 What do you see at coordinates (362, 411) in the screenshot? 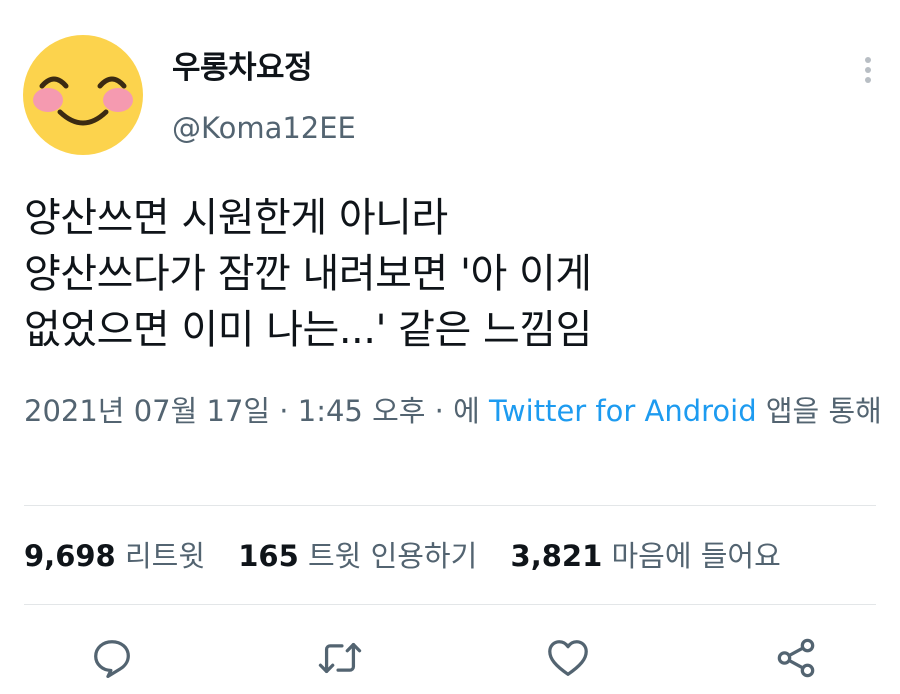
I see `tweet-time: 1:45 오후` at bounding box center [362, 411].